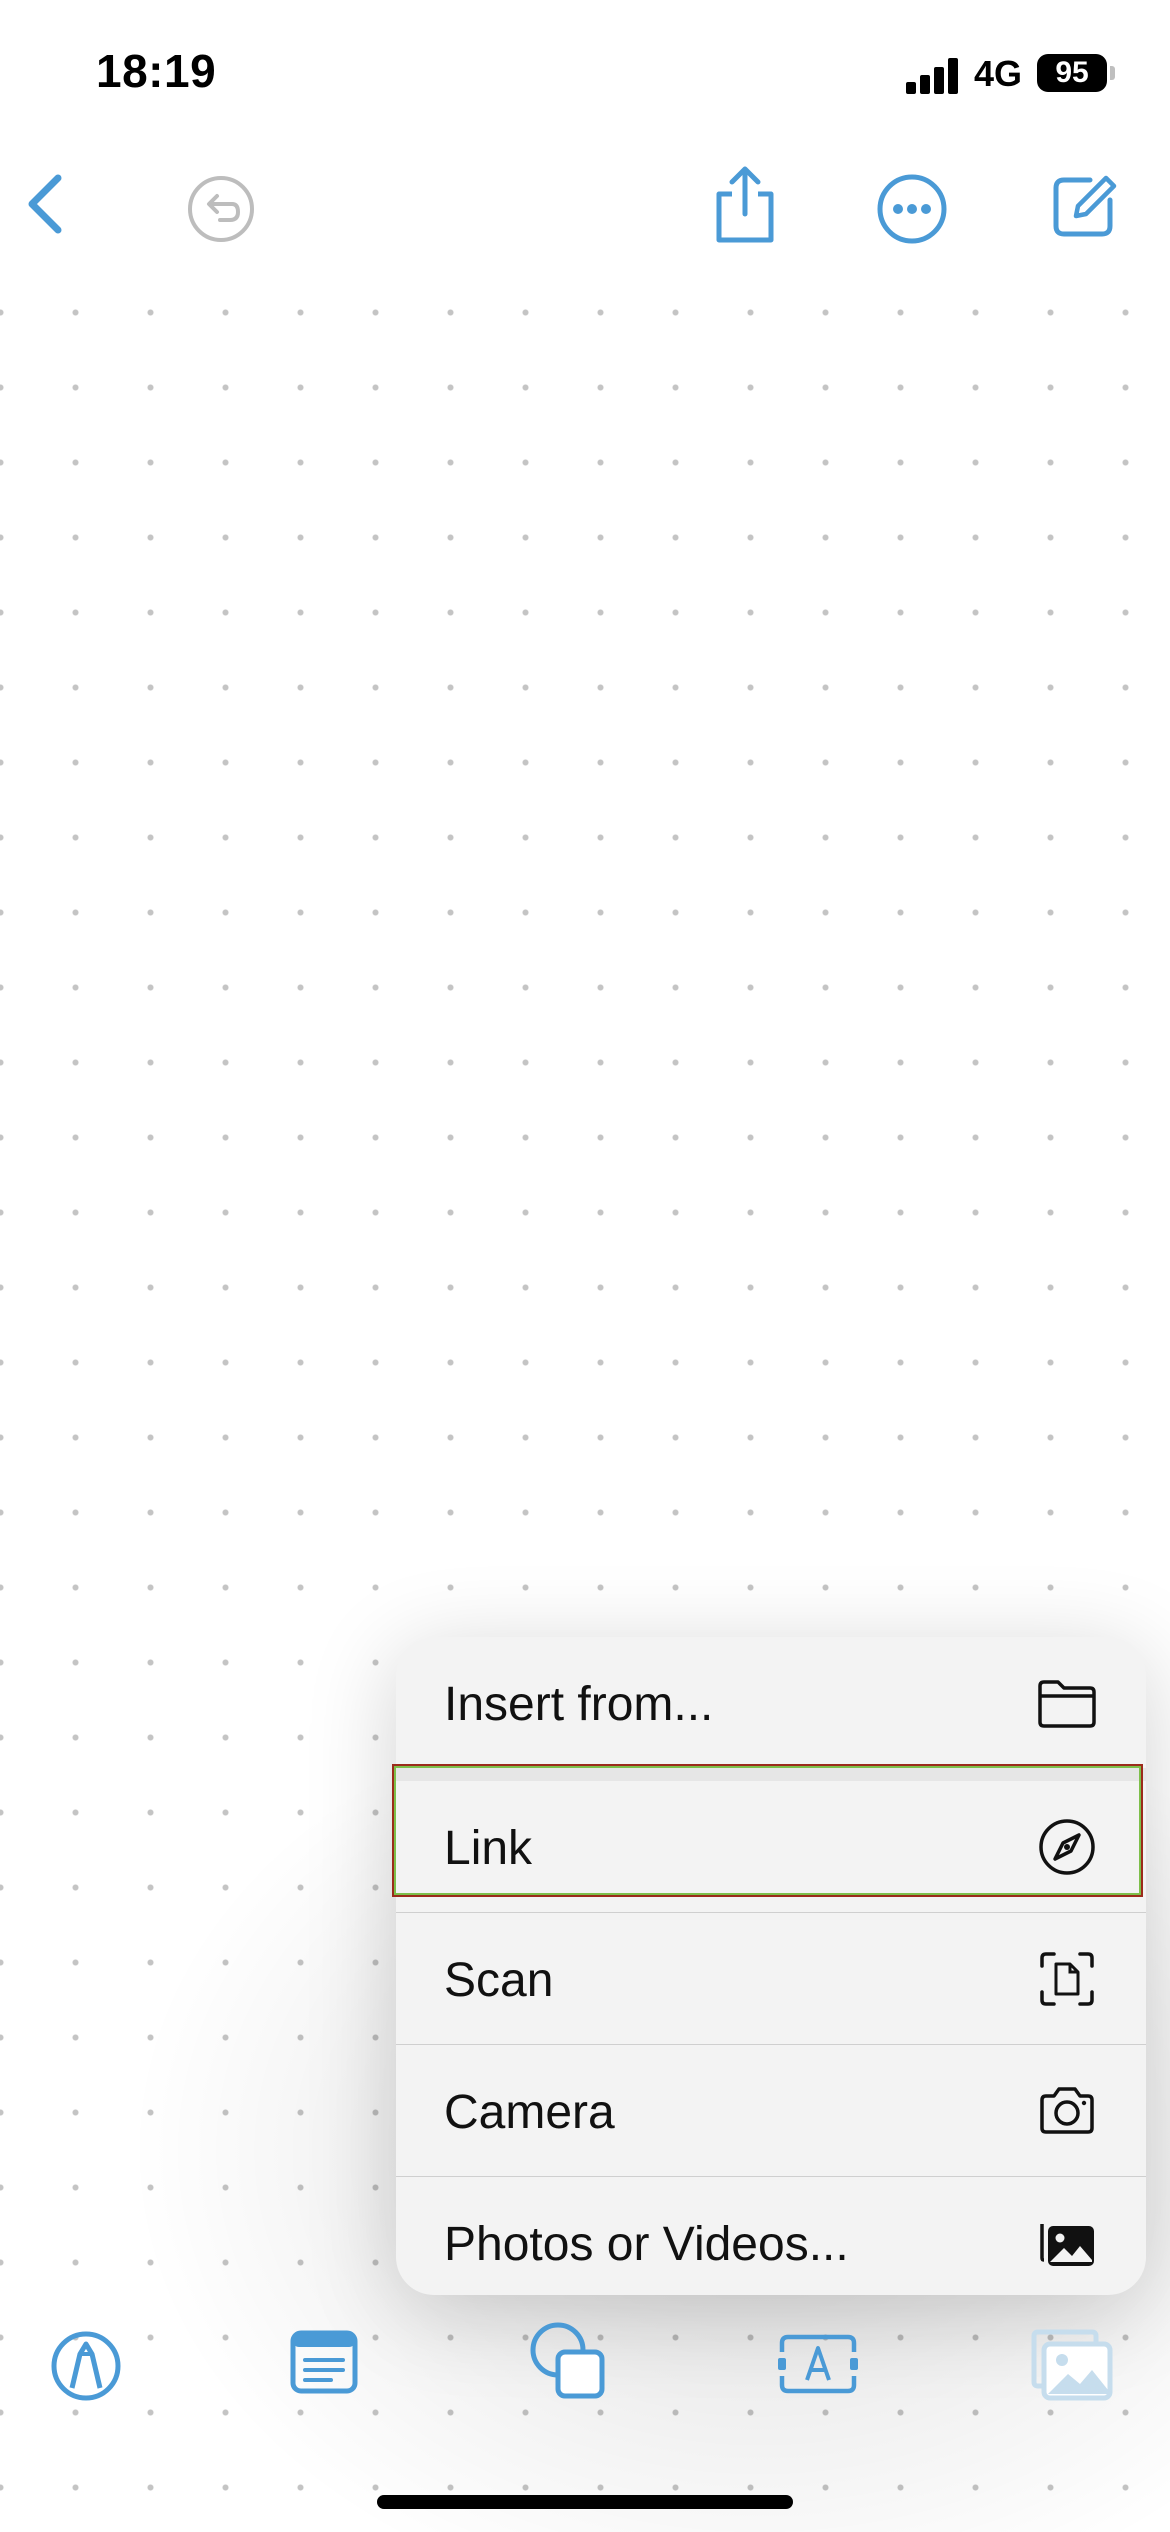 Image resolution: width=1170 pixels, height=2532 pixels. What do you see at coordinates (488, 1848) in the screenshot?
I see `menu-item-label: Link` at bounding box center [488, 1848].